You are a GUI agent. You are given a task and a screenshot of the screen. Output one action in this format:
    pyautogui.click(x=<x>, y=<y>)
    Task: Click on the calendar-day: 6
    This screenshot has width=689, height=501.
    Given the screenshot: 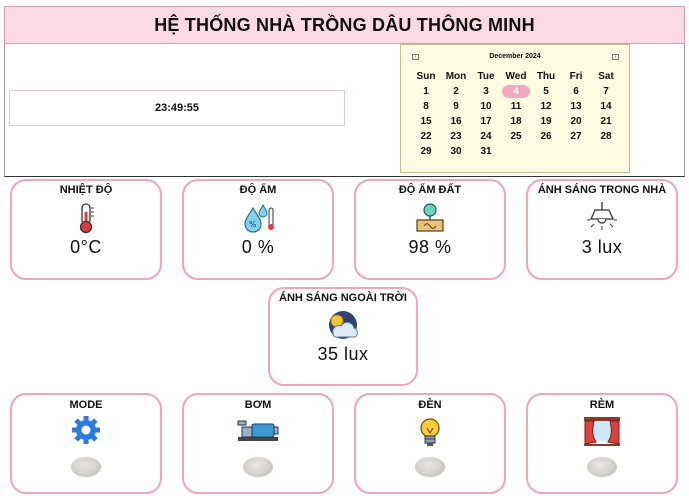 What is the action you would take?
    pyautogui.click(x=576, y=91)
    